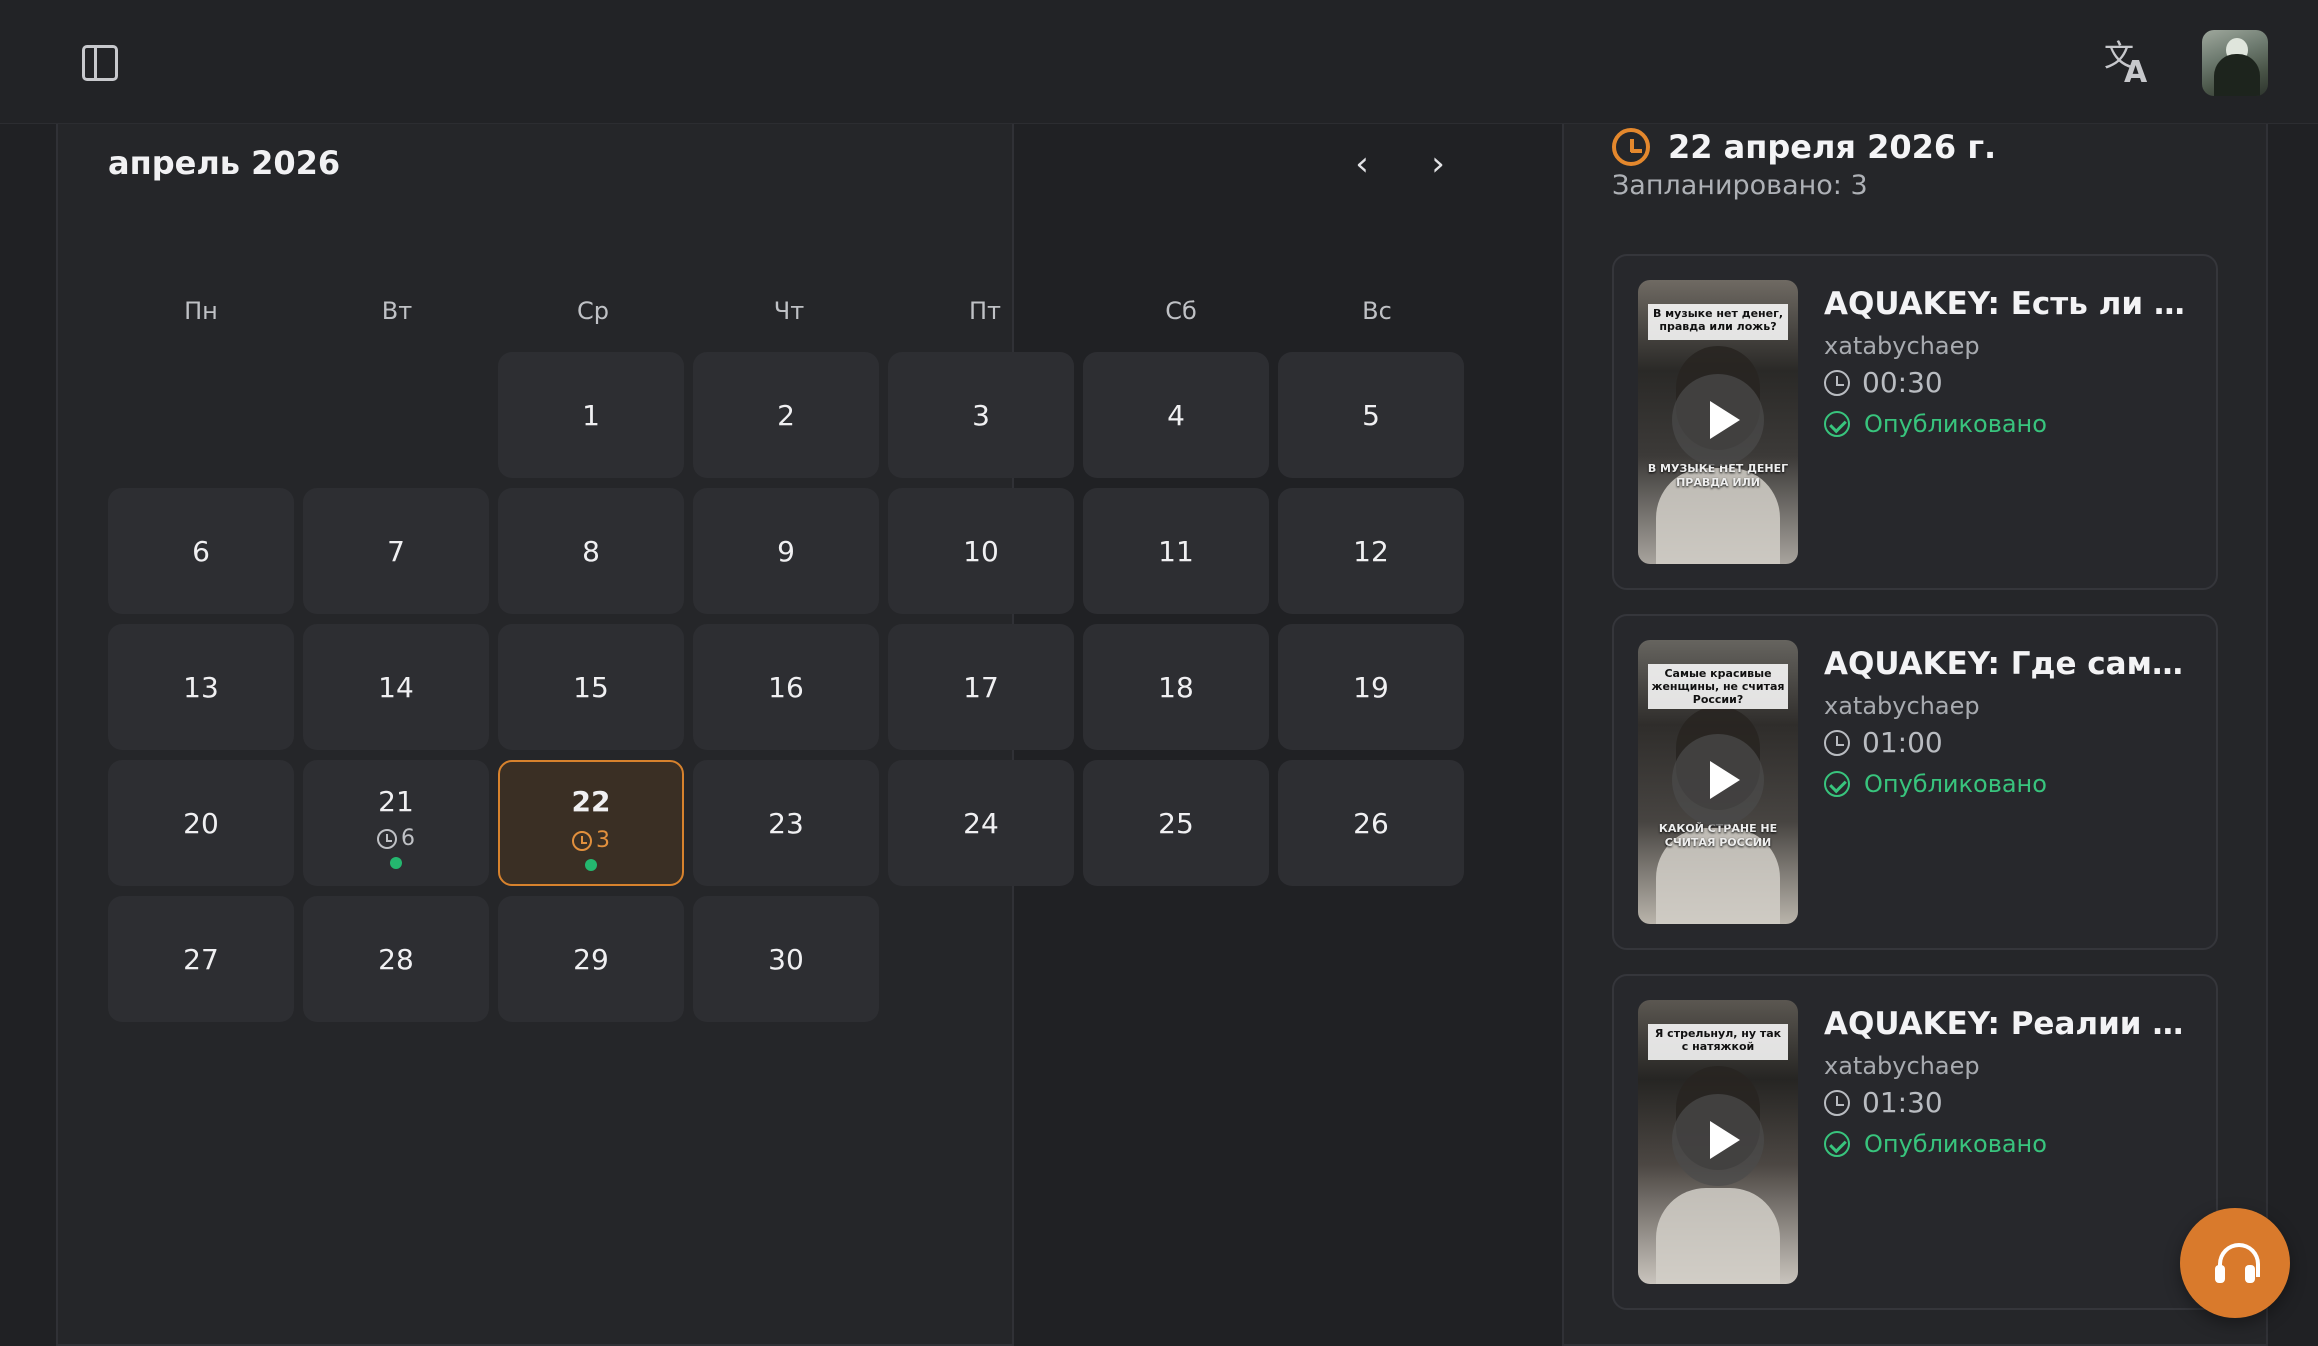 The width and height of the screenshot is (2318, 1346). Describe the element at coordinates (591, 551) in the screenshot. I see `calendar-day: 8` at that location.